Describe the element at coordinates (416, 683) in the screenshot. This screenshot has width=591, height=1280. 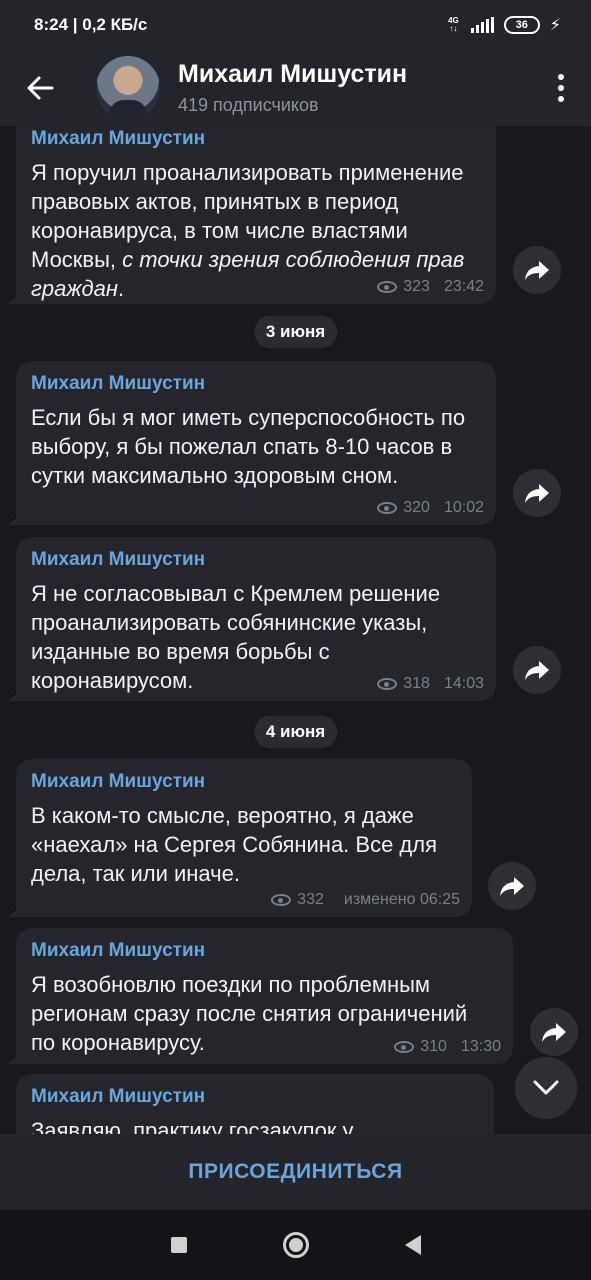
I see `view-count: 318` at that location.